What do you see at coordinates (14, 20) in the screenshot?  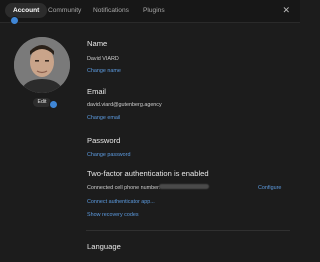 I see `tab-indicator-icon` at bounding box center [14, 20].